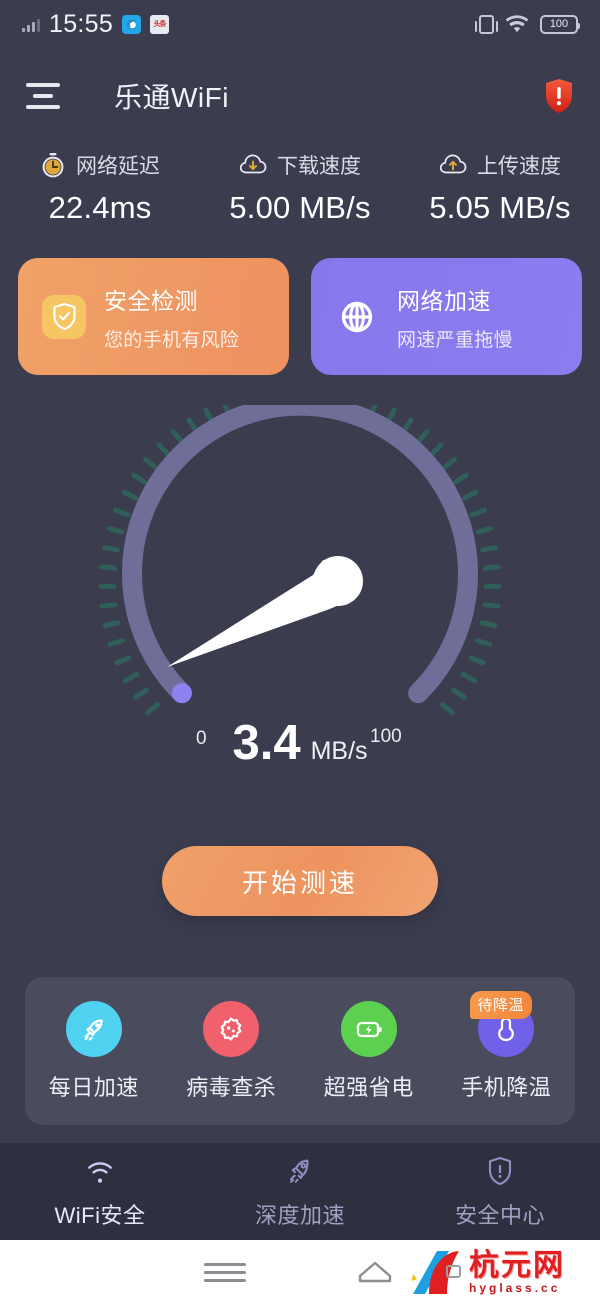 The height and width of the screenshot is (1304, 600). Describe the element at coordinates (151, 300) in the screenshot. I see `card-title: 安全检测` at that location.